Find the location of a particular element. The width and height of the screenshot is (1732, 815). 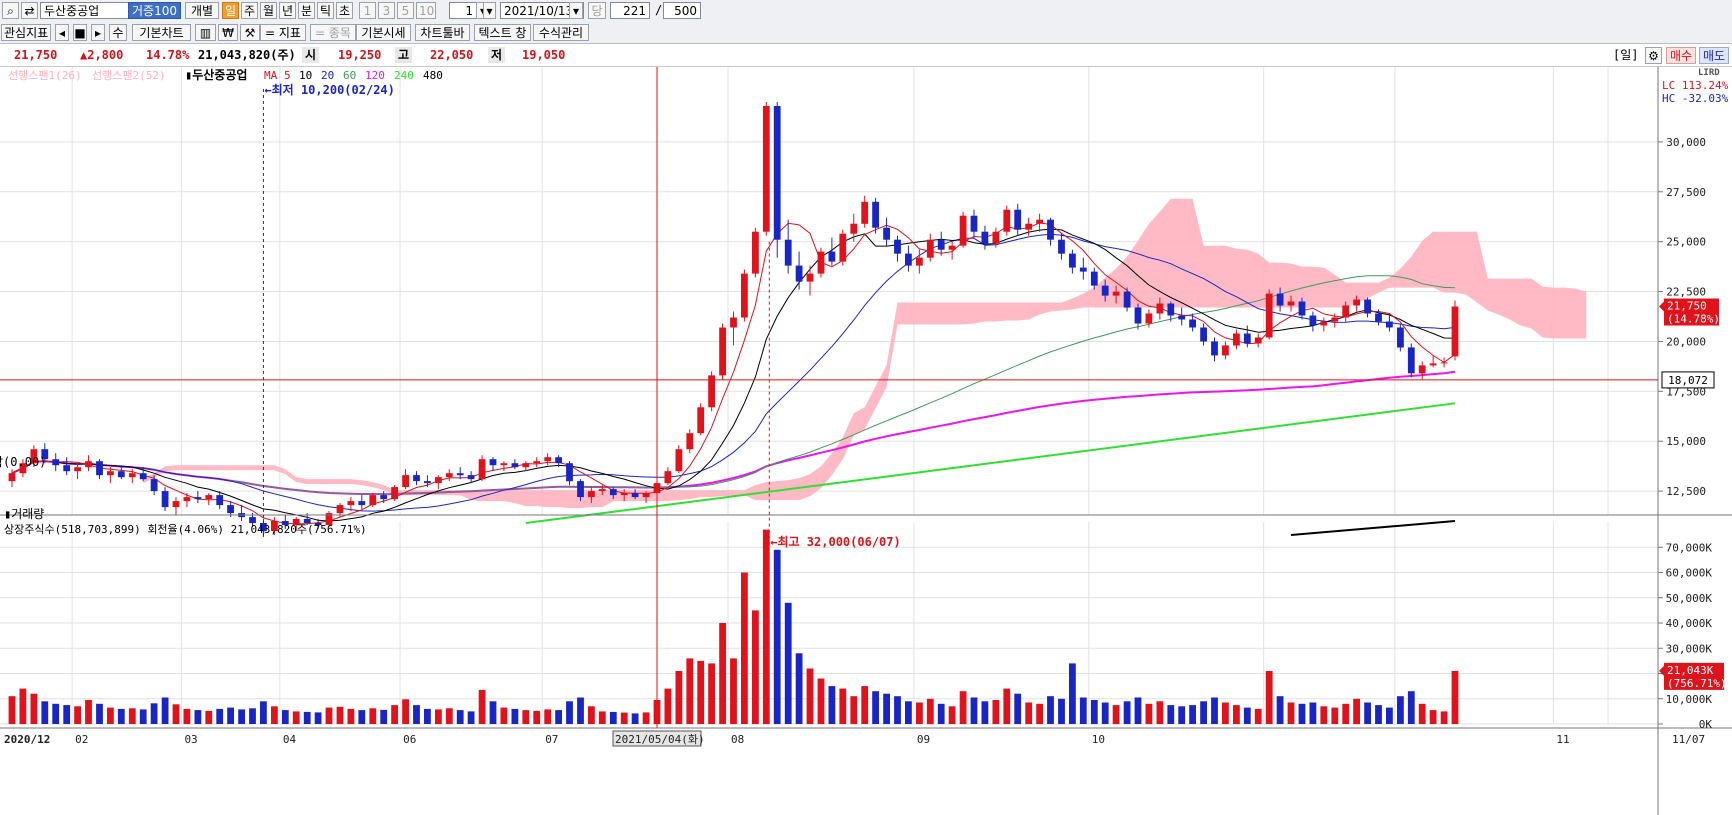

time-label-9: 10 is located at coordinates (1098, 739).